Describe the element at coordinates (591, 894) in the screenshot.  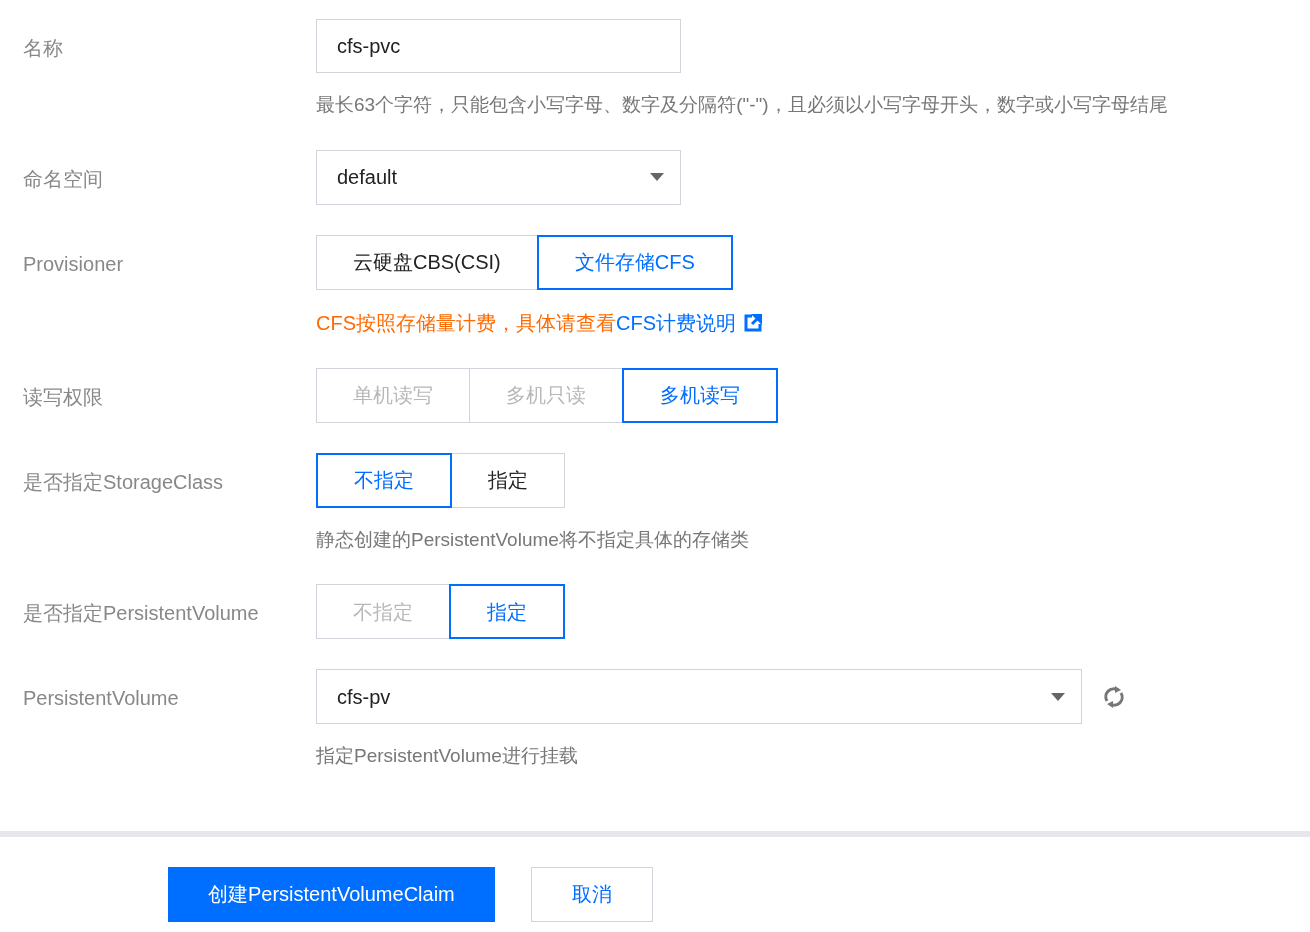
I see `cancel-button: 取消` at that location.